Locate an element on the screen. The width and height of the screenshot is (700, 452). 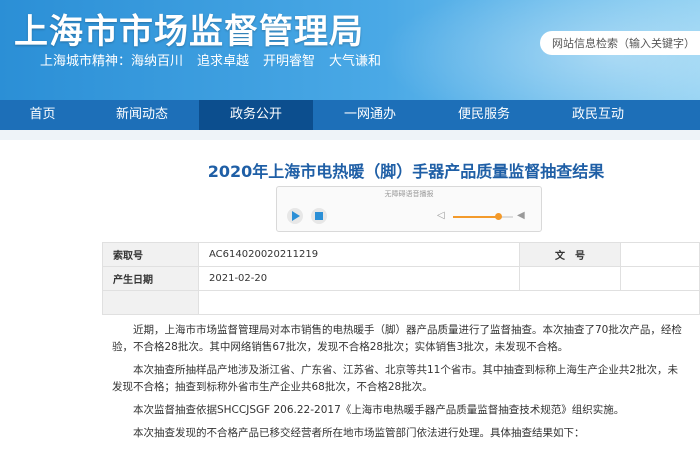
doc-number-label: 文 号 is located at coordinates (570, 254).